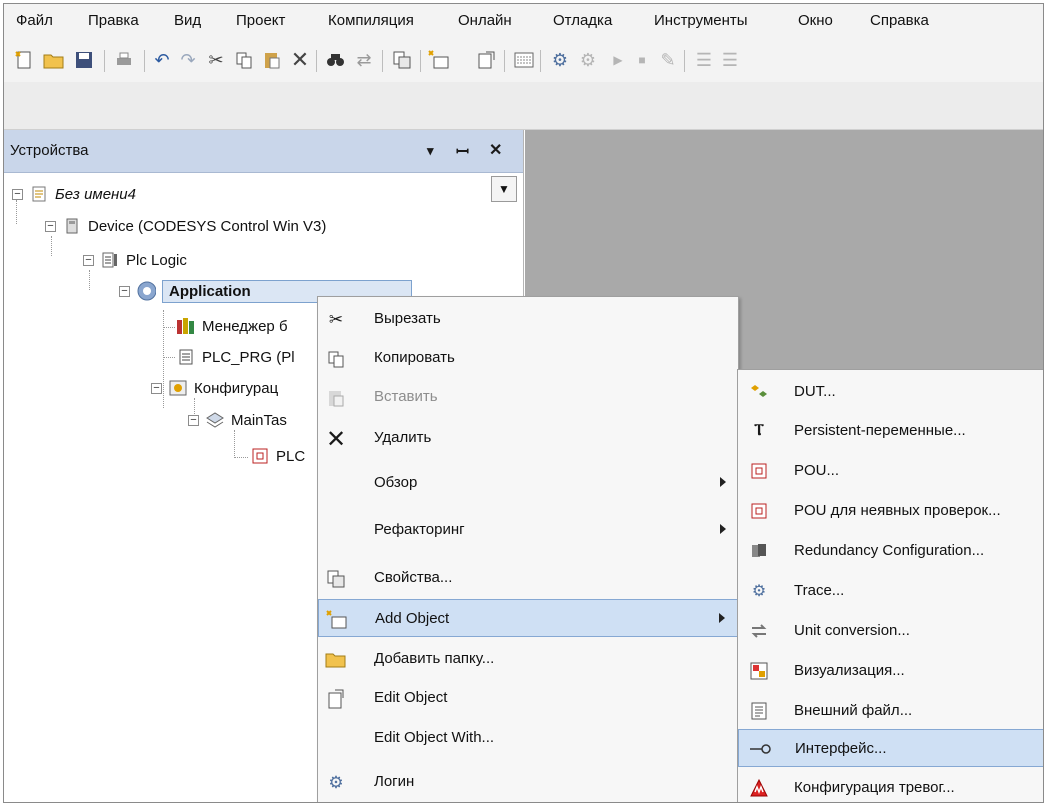 The width and height of the screenshot is (1048, 807). Describe the element at coordinates (300, 59) in the screenshot. I see `delete-icon: ✕` at that location.